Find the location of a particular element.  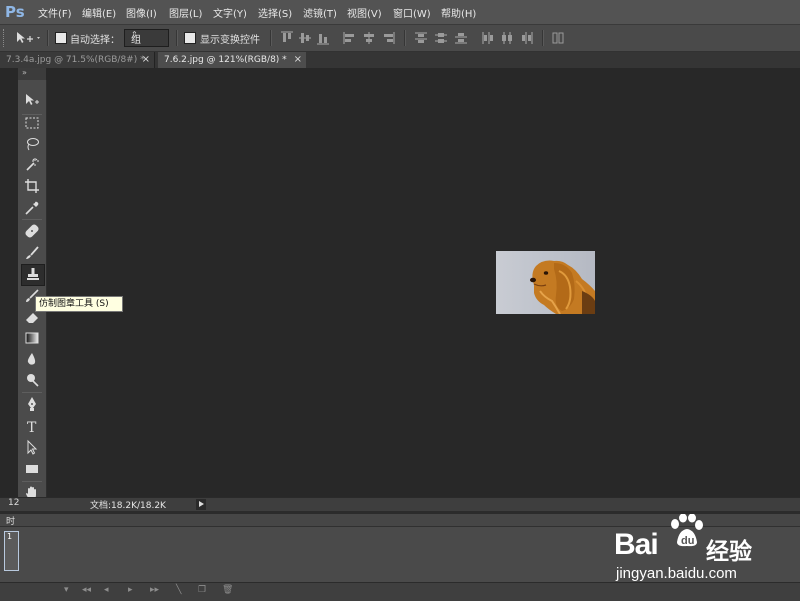

tab-document-2: 7.6.2.jpg @ 121%(RGB/8) * × is located at coordinates (232, 60).